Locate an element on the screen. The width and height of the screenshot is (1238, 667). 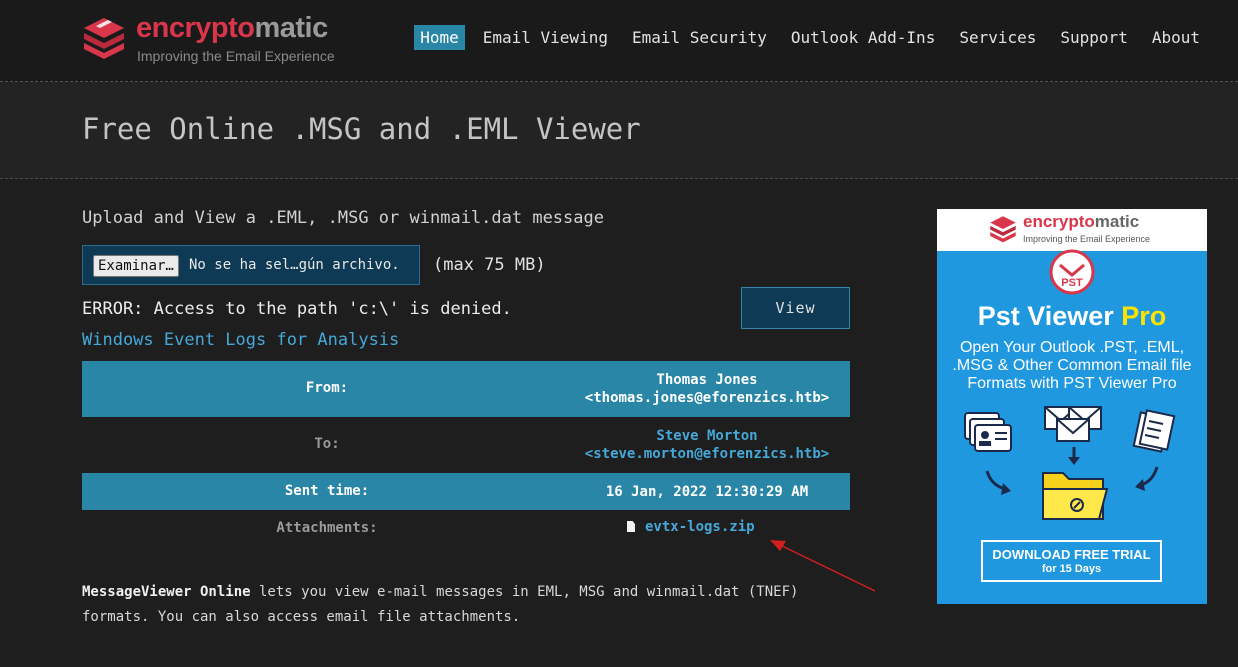
svg-text: PST is located at coordinates (1072, 283).